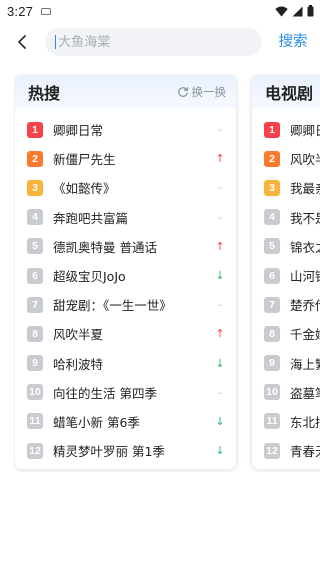  What do you see at coordinates (305, 189) in the screenshot?
I see `item-title: 我最亲` at bounding box center [305, 189].